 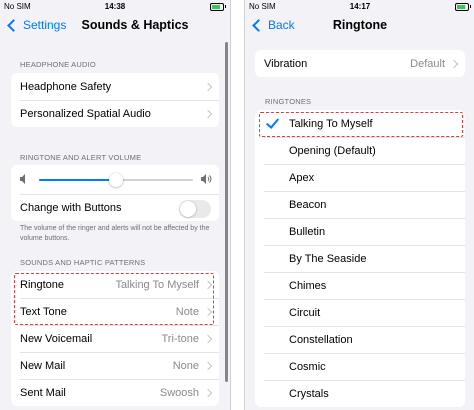 I want to click on row-label: New Voicemail, so click(x=56, y=338).